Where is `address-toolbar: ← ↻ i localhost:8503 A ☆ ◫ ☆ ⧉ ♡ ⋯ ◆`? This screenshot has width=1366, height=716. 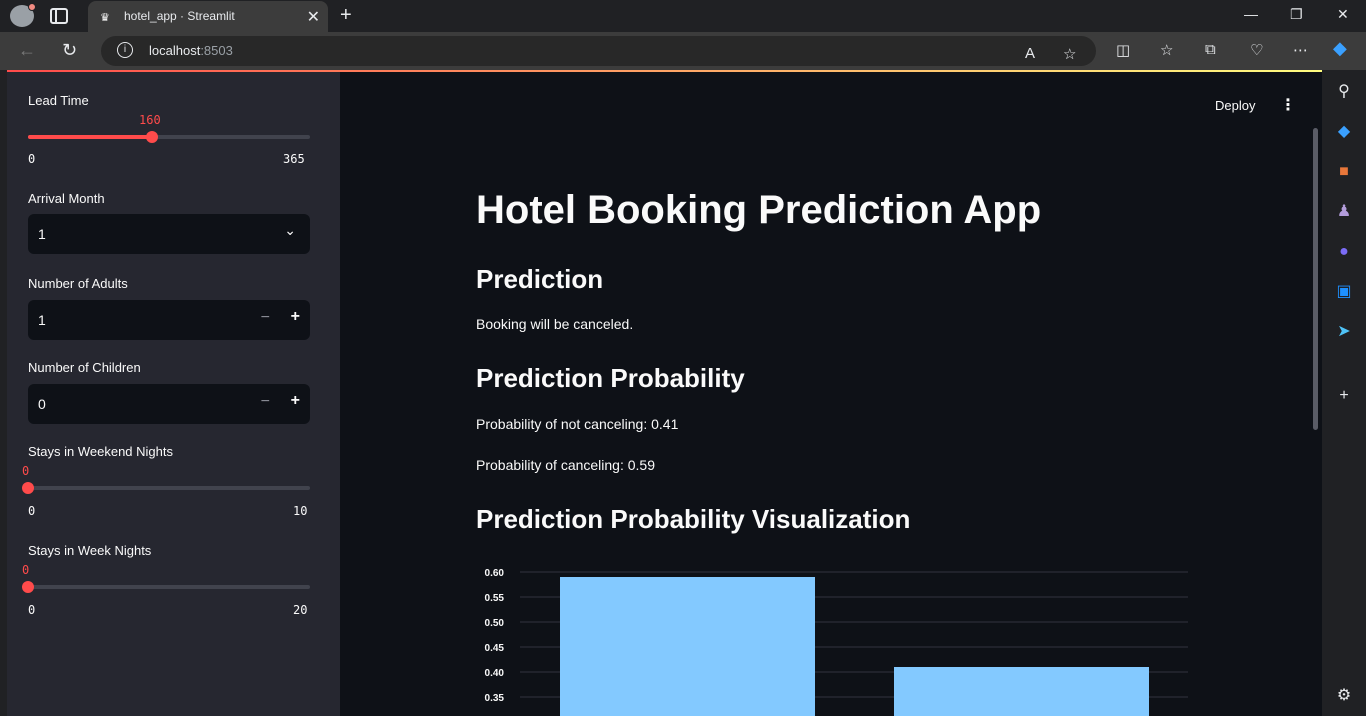 address-toolbar: ← ↻ i localhost:8503 A ☆ ◫ ☆ ⧉ ♡ ⋯ ◆ is located at coordinates (683, 51).